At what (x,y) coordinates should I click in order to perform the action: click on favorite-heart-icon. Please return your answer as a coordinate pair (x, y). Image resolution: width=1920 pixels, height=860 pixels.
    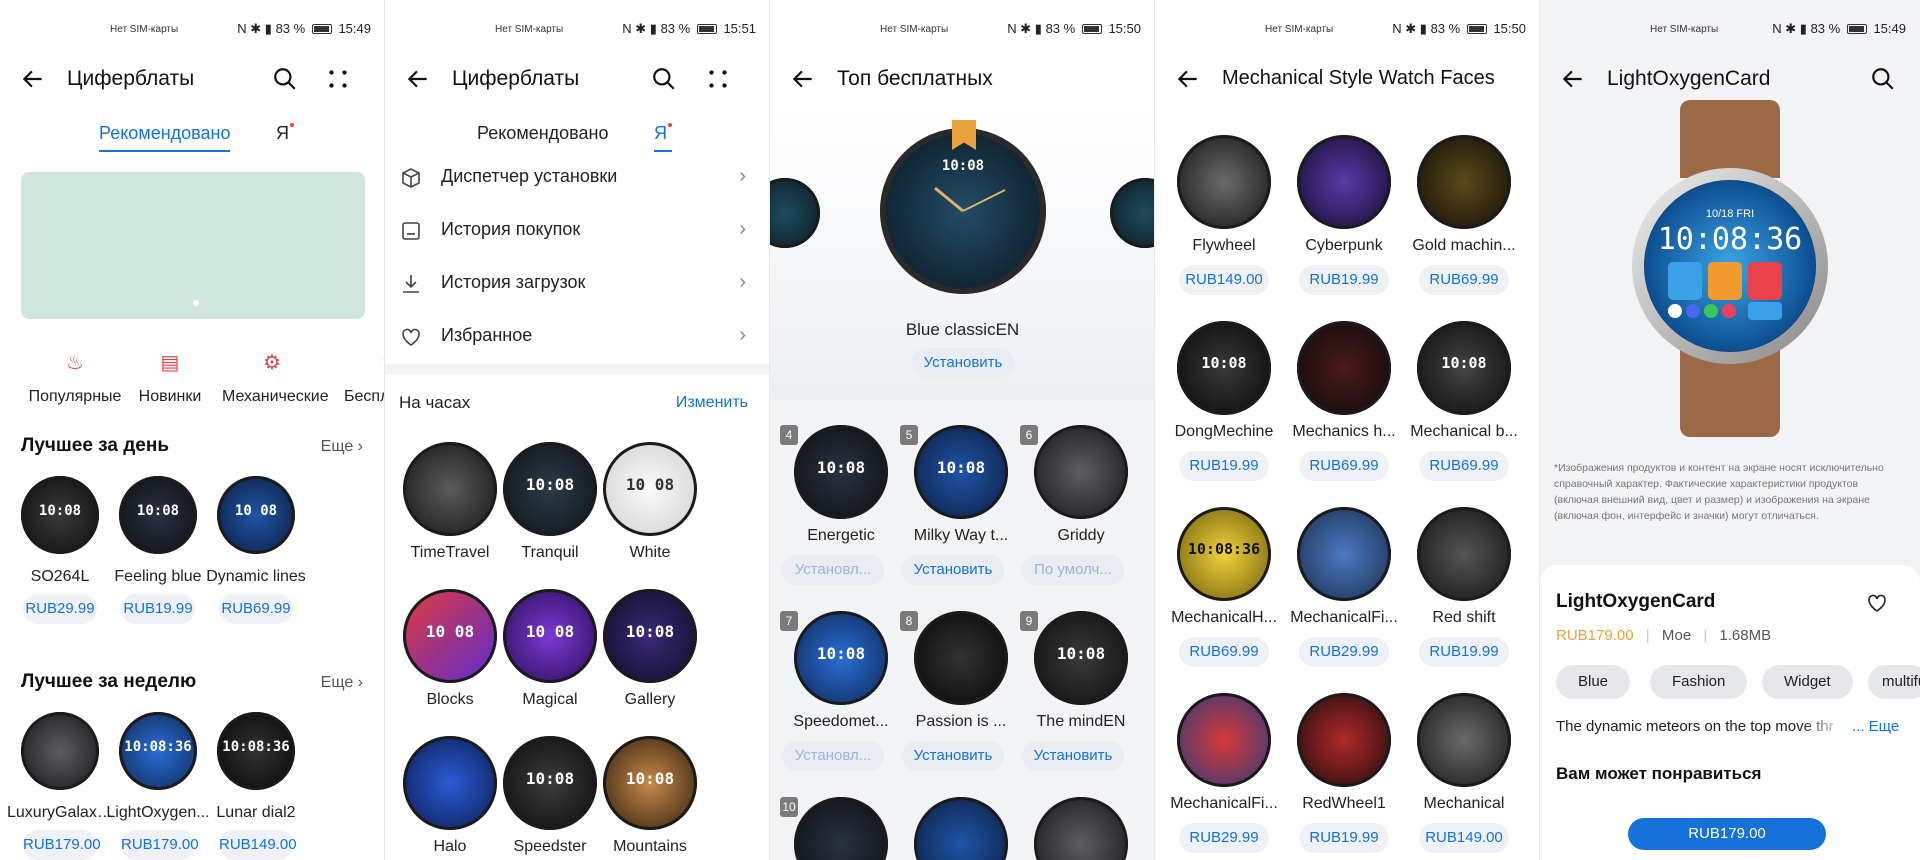
    Looking at the image, I should click on (1877, 603).